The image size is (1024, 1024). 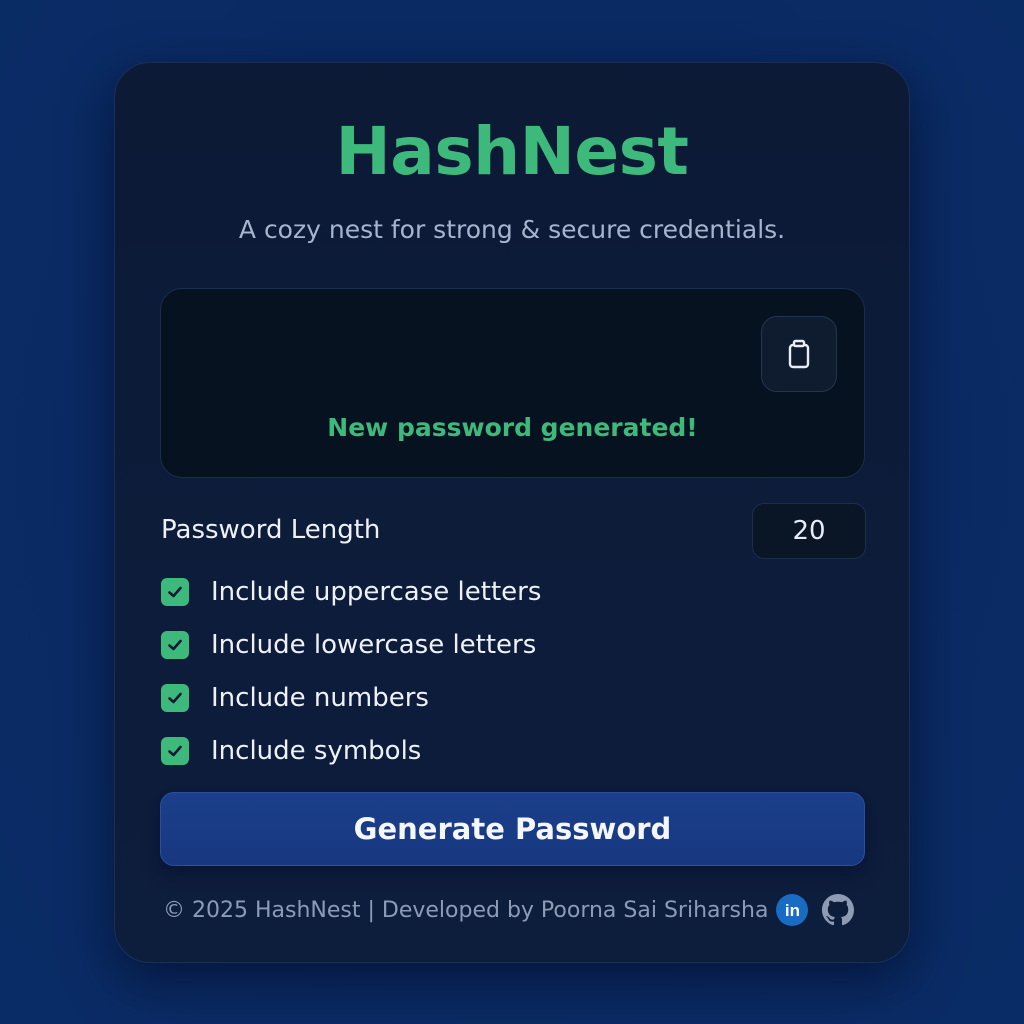 I want to click on password-length-label: Password Length, so click(x=271, y=530).